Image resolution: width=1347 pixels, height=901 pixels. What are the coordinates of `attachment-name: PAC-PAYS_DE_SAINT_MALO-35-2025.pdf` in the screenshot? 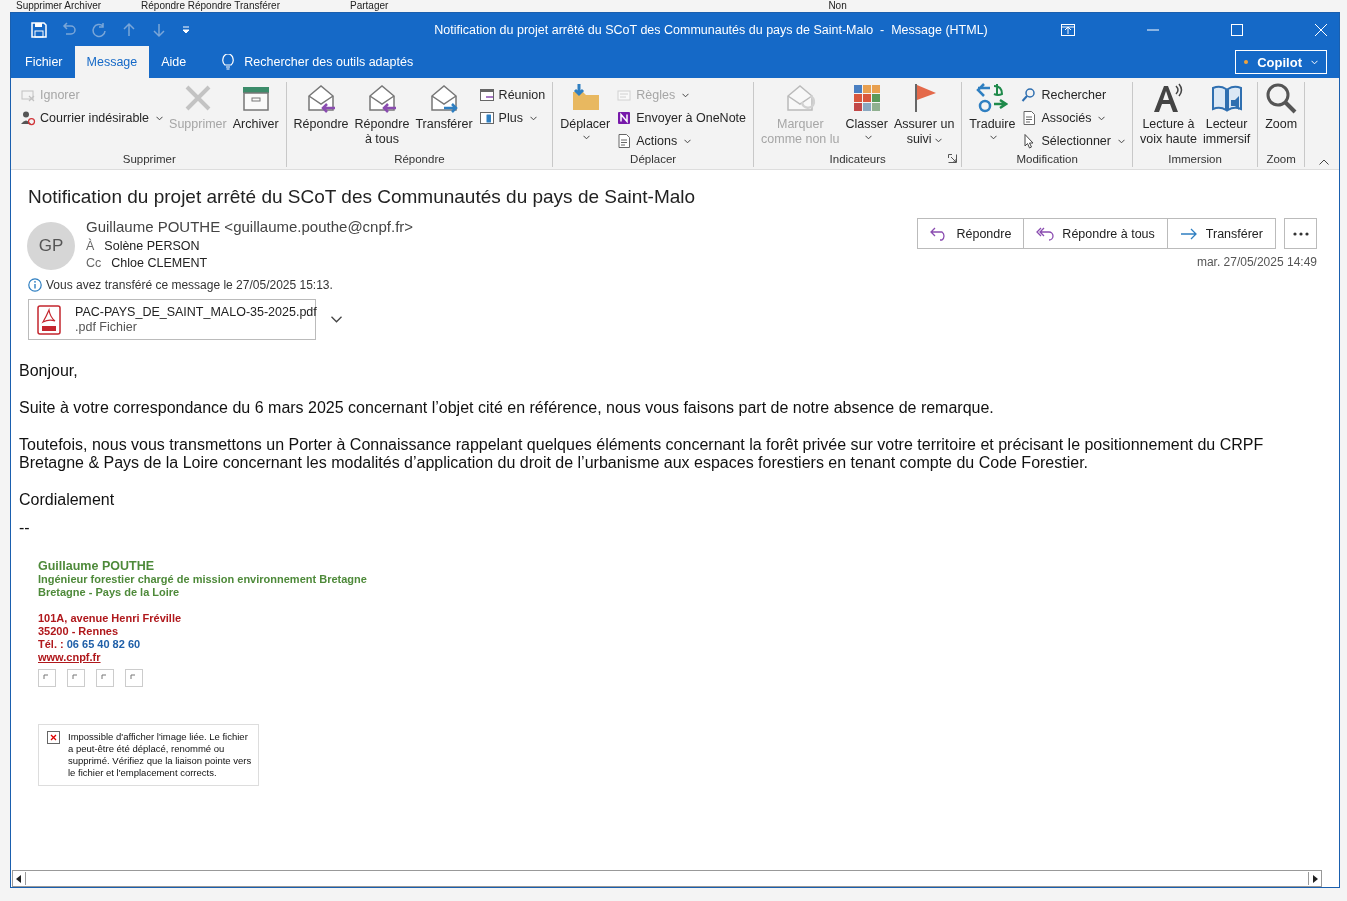 It's located at (196, 312).